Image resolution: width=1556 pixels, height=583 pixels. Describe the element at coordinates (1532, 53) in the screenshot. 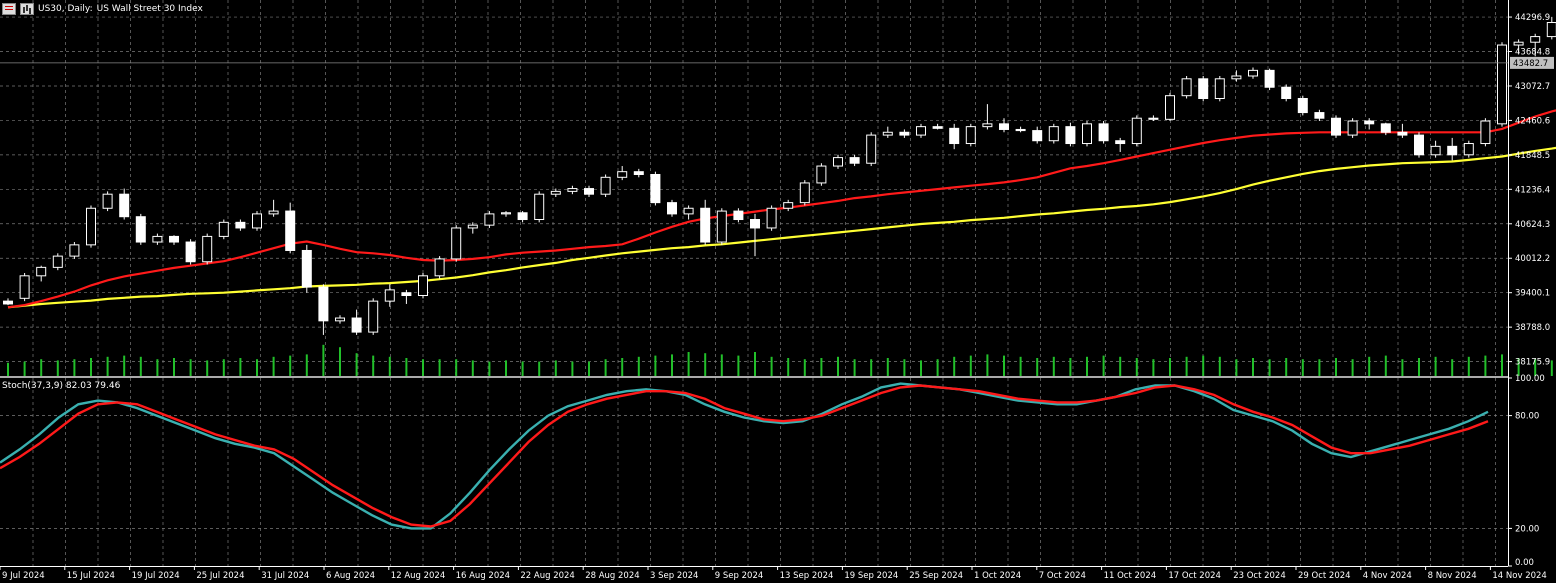

I see `price-tick-label: 43684.8` at that location.